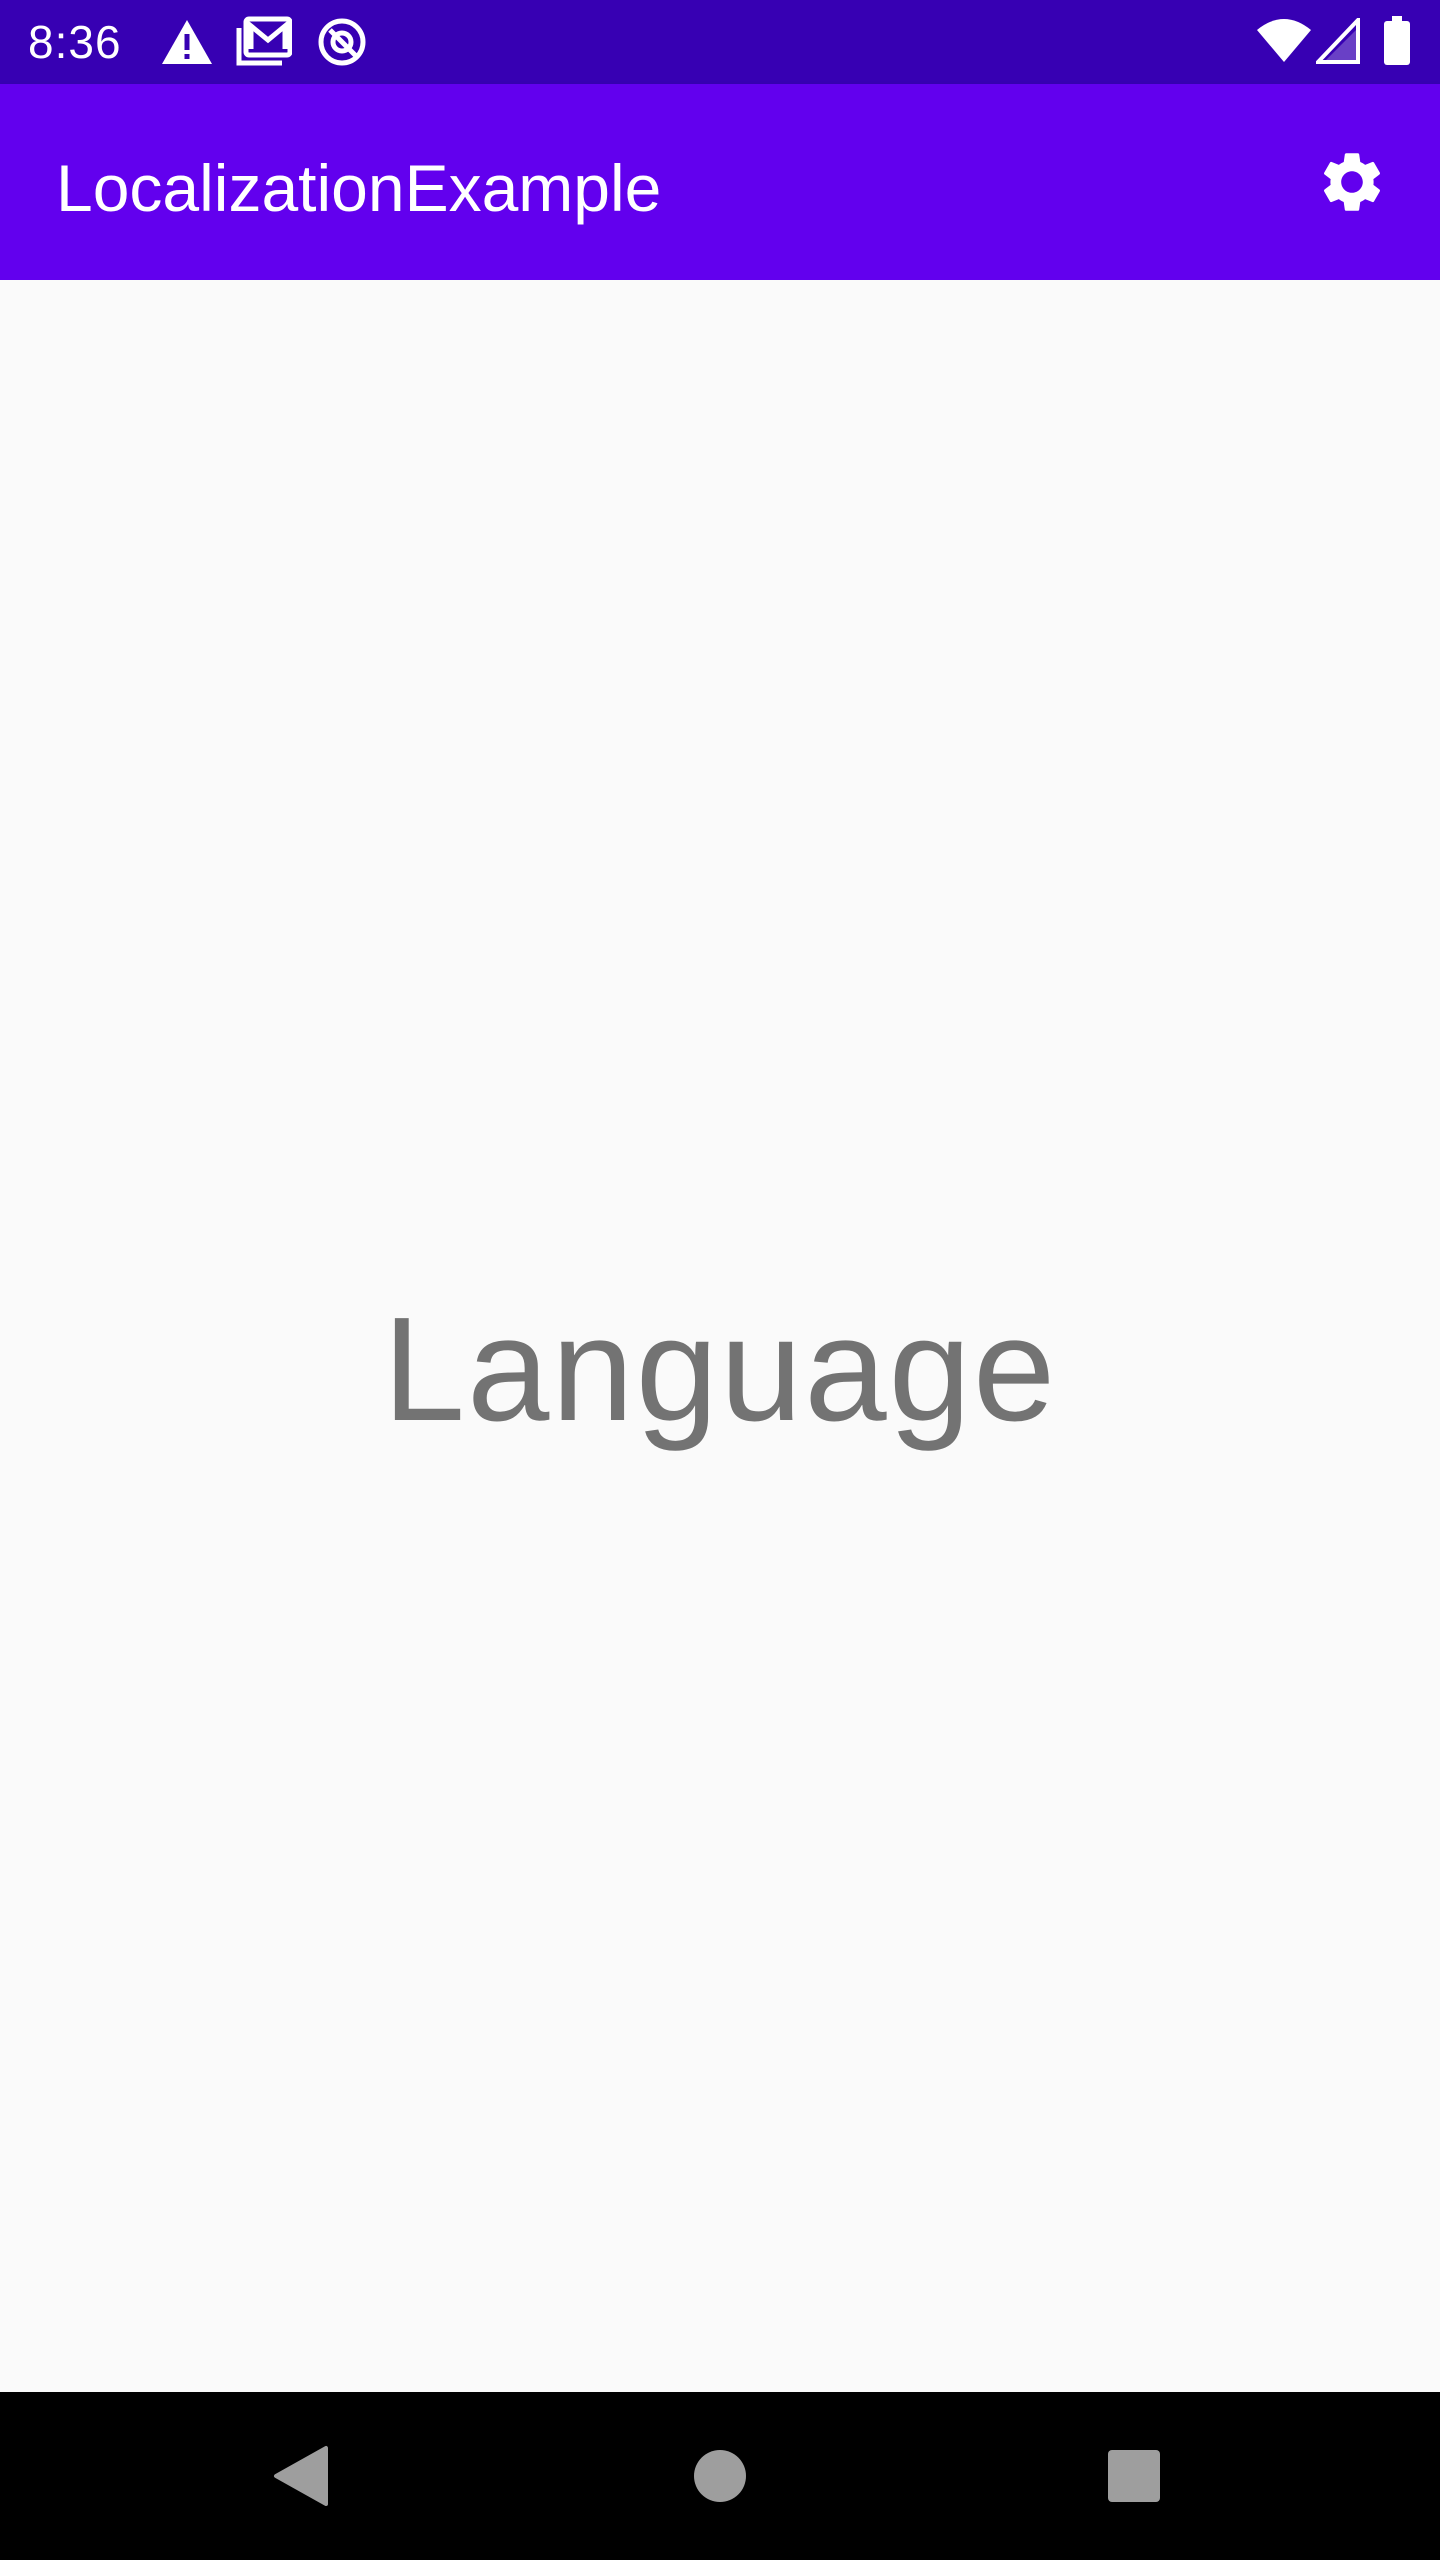 The height and width of the screenshot is (2560, 1440). I want to click on home-button, so click(720, 2476).